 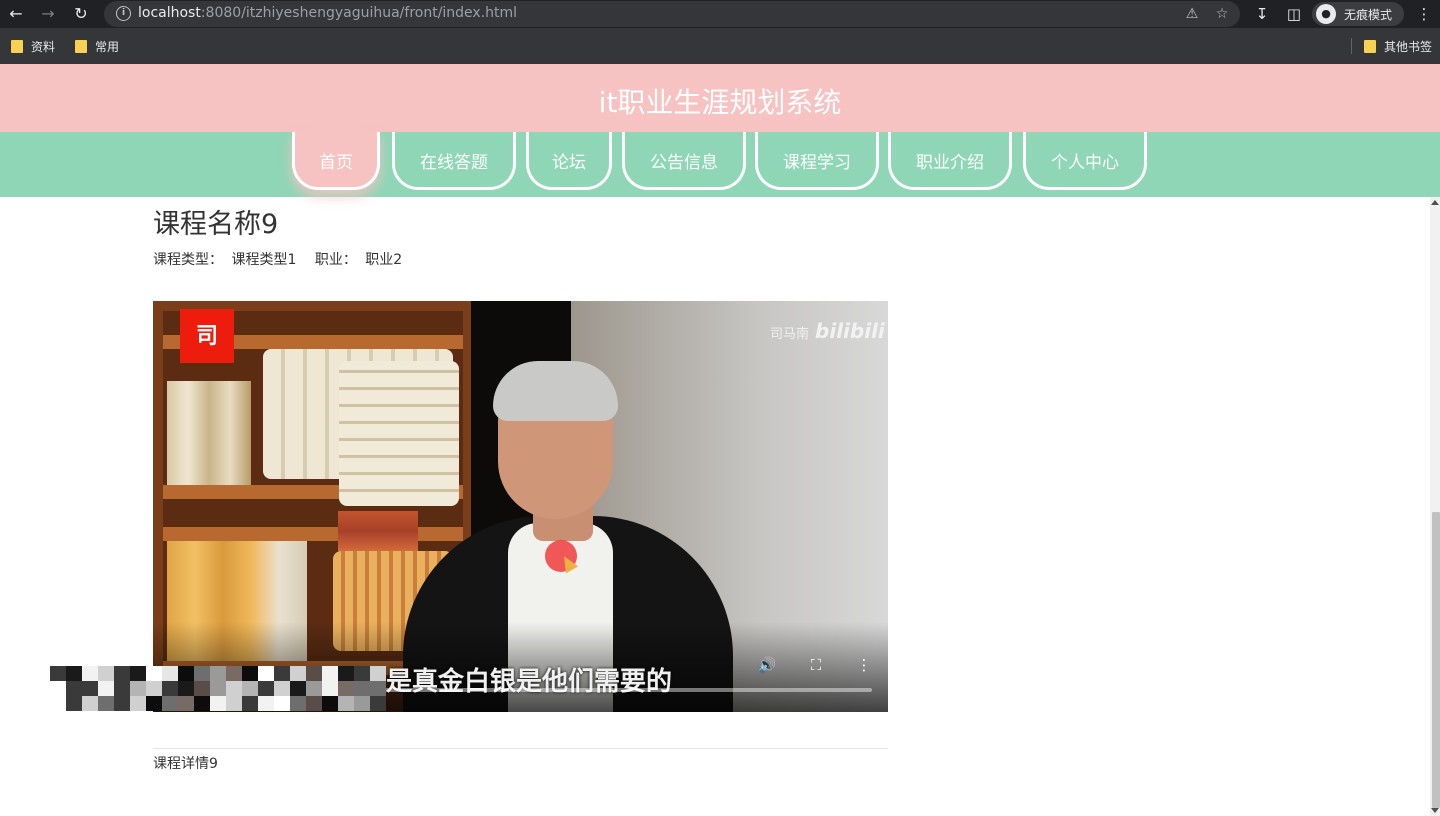 What do you see at coordinates (16, 14) in the screenshot?
I see `back-arrow-icon: ←` at bounding box center [16, 14].